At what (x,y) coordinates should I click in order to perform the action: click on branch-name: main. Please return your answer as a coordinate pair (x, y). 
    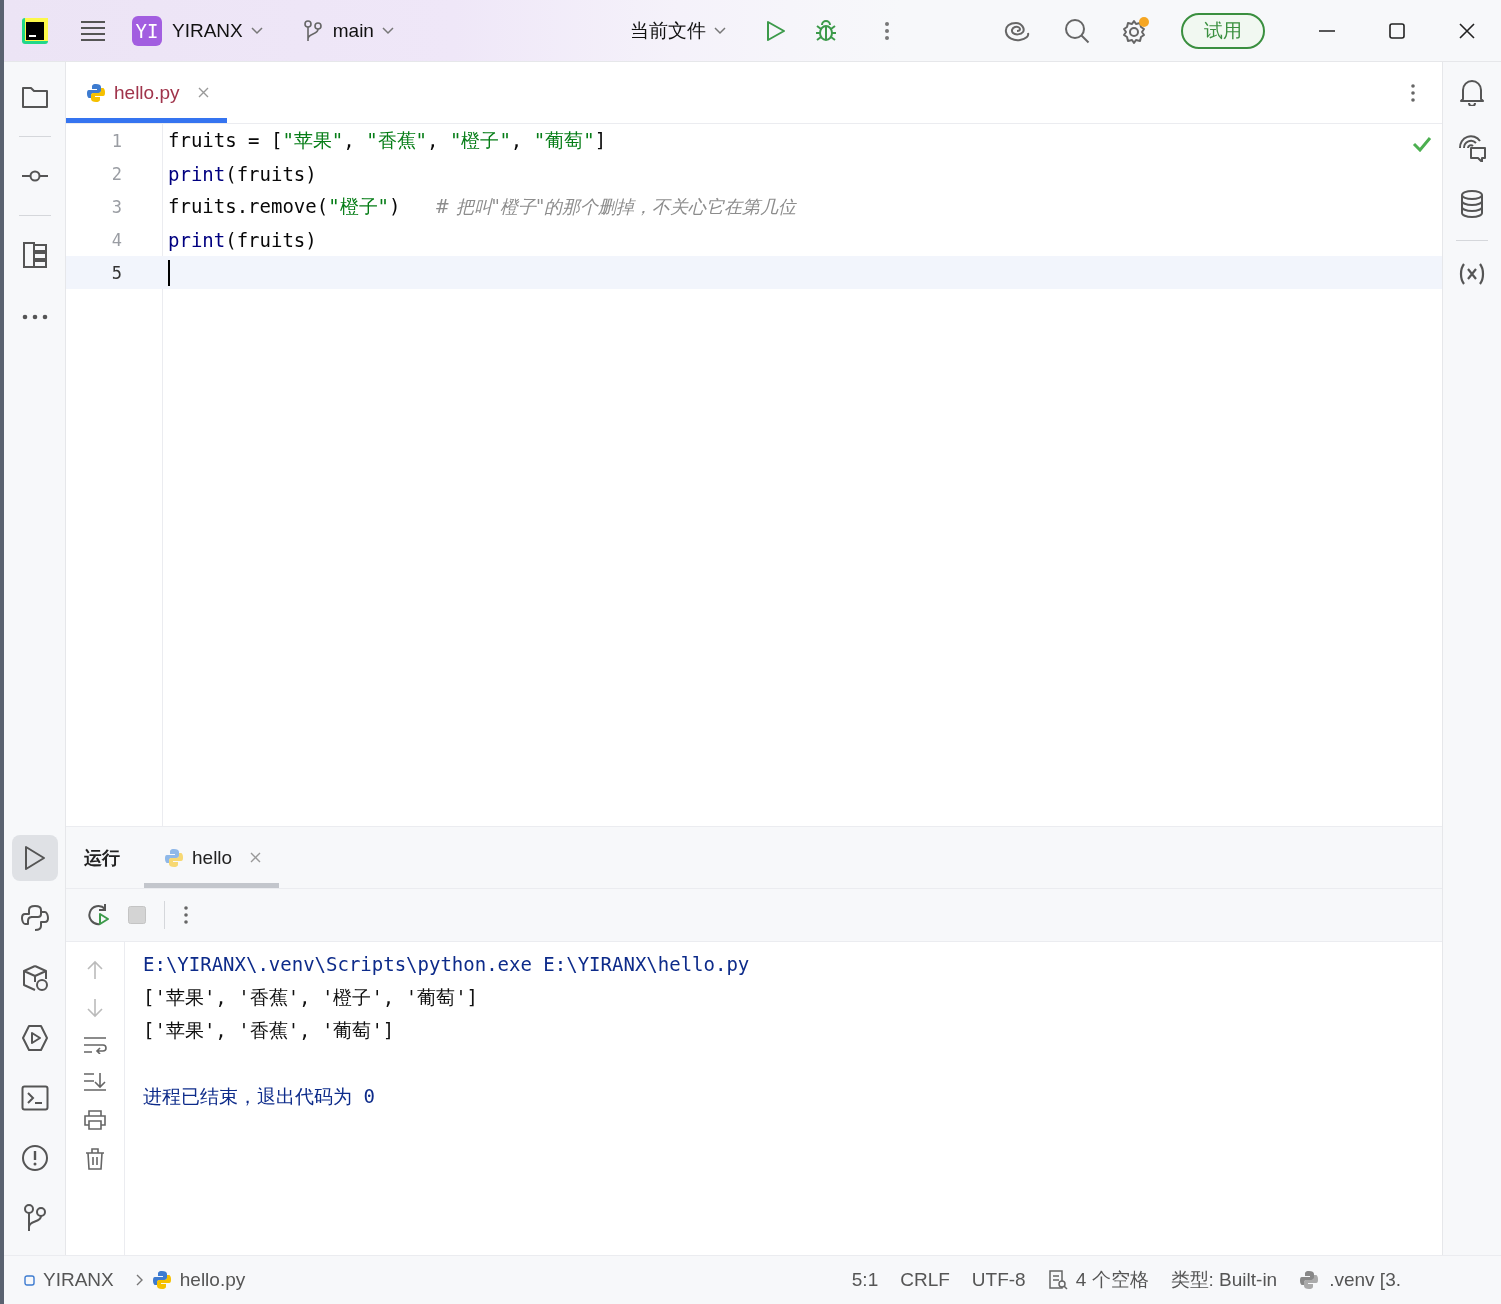
    Looking at the image, I should click on (353, 30).